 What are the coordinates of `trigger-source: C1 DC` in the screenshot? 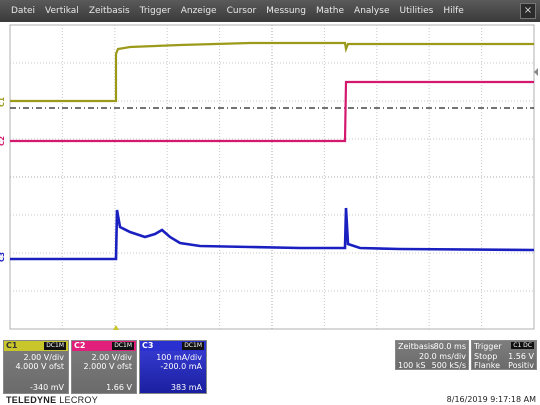 It's located at (522, 345).